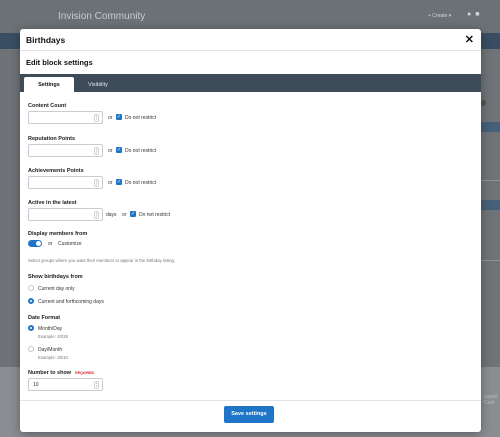  What do you see at coordinates (111, 215) in the screenshot?
I see `days-unit: days` at bounding box center [111, 215].